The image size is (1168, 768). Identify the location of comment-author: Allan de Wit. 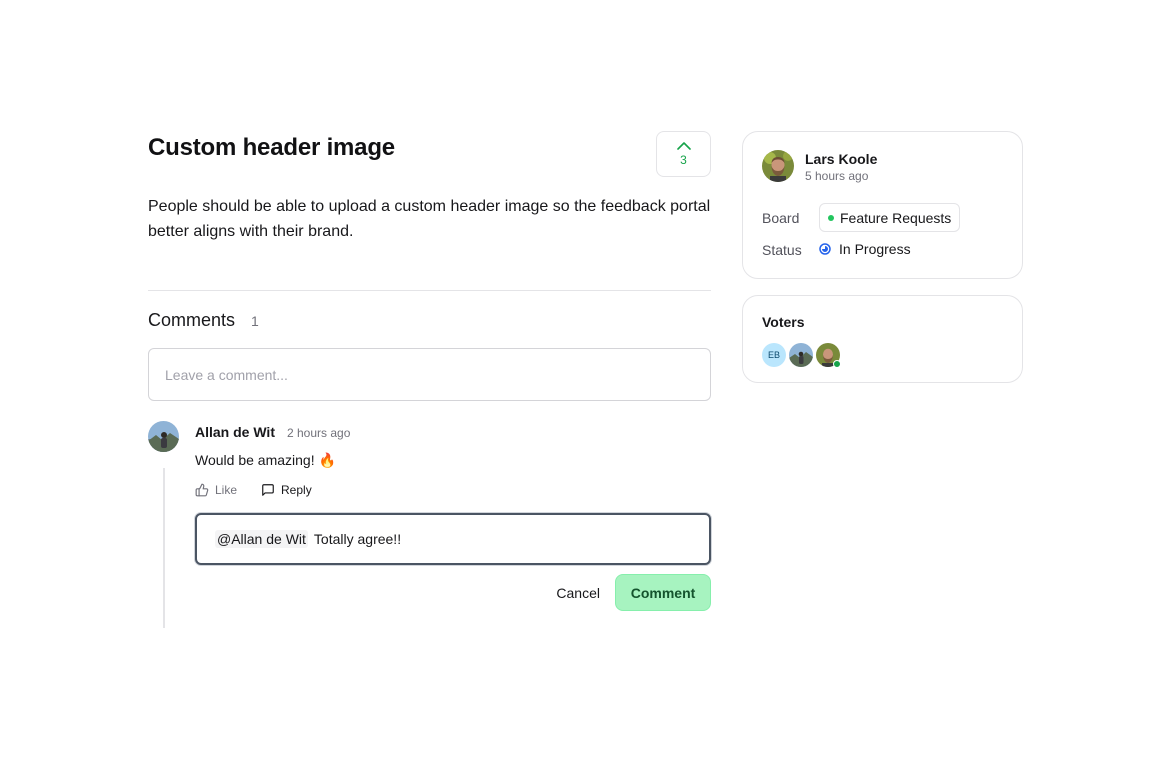
(235, 432).